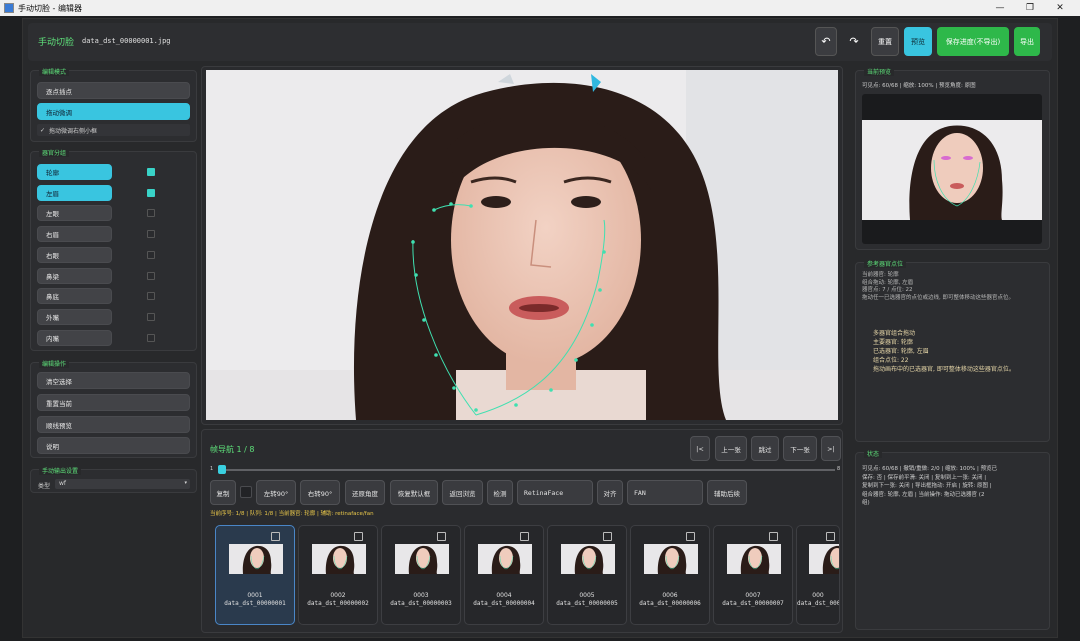 The image size is (1080, 641). What do you see at coordinates (113, 130) in the screenshot?
I see `drag-small-box-toggle: ✓ 拖动微调右侧小框` at bounding box center [113, 130].